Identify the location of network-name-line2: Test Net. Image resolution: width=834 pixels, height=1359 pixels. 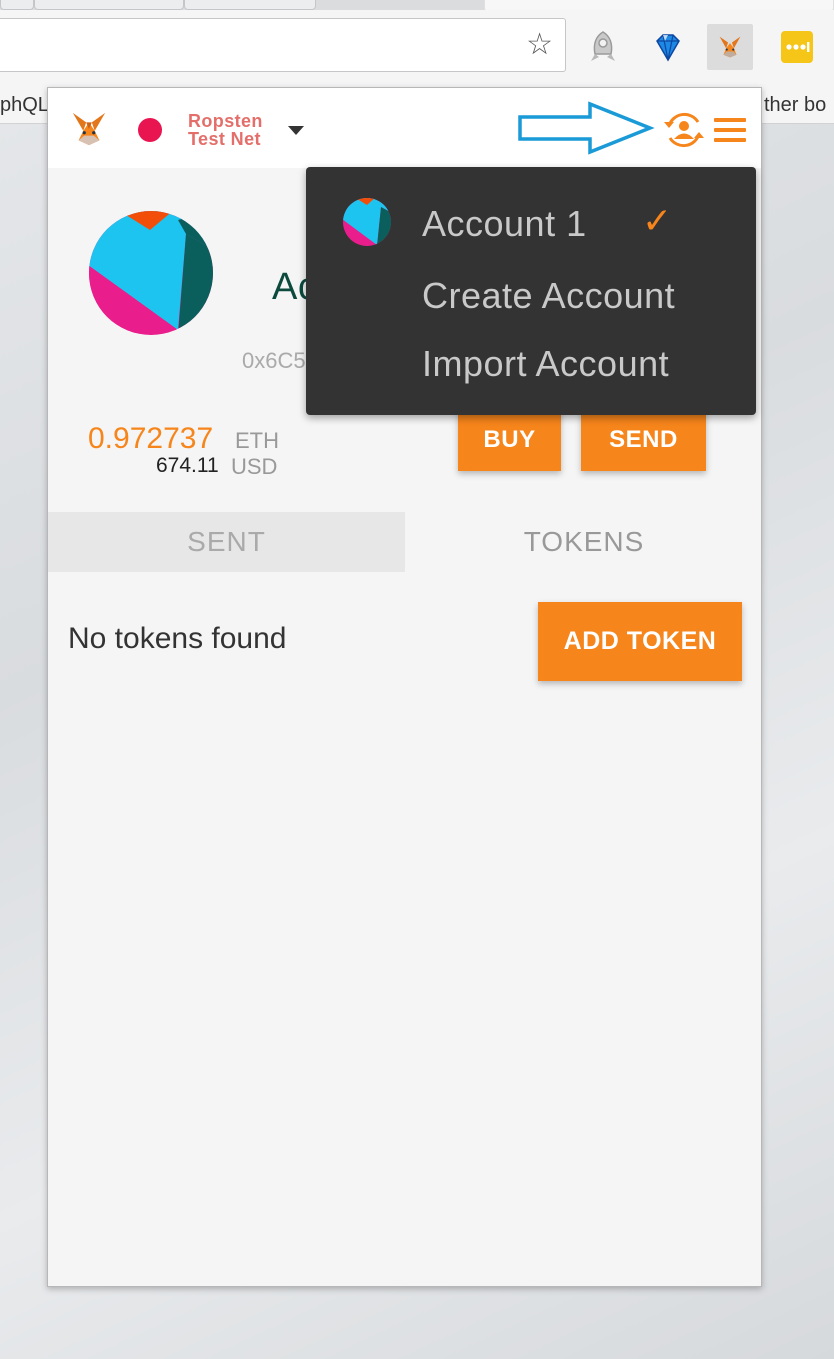
(224, 139).